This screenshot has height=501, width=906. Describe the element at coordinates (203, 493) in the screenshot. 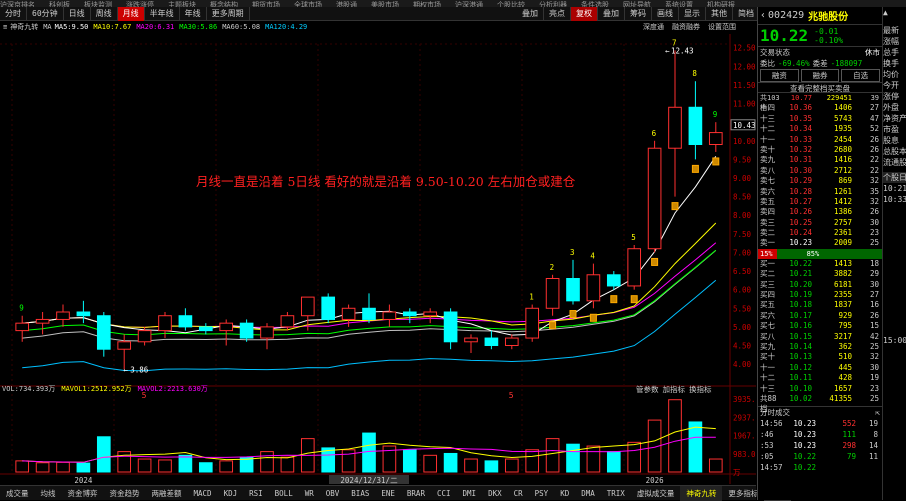

I see `indicator-tab: MACD` at that location.